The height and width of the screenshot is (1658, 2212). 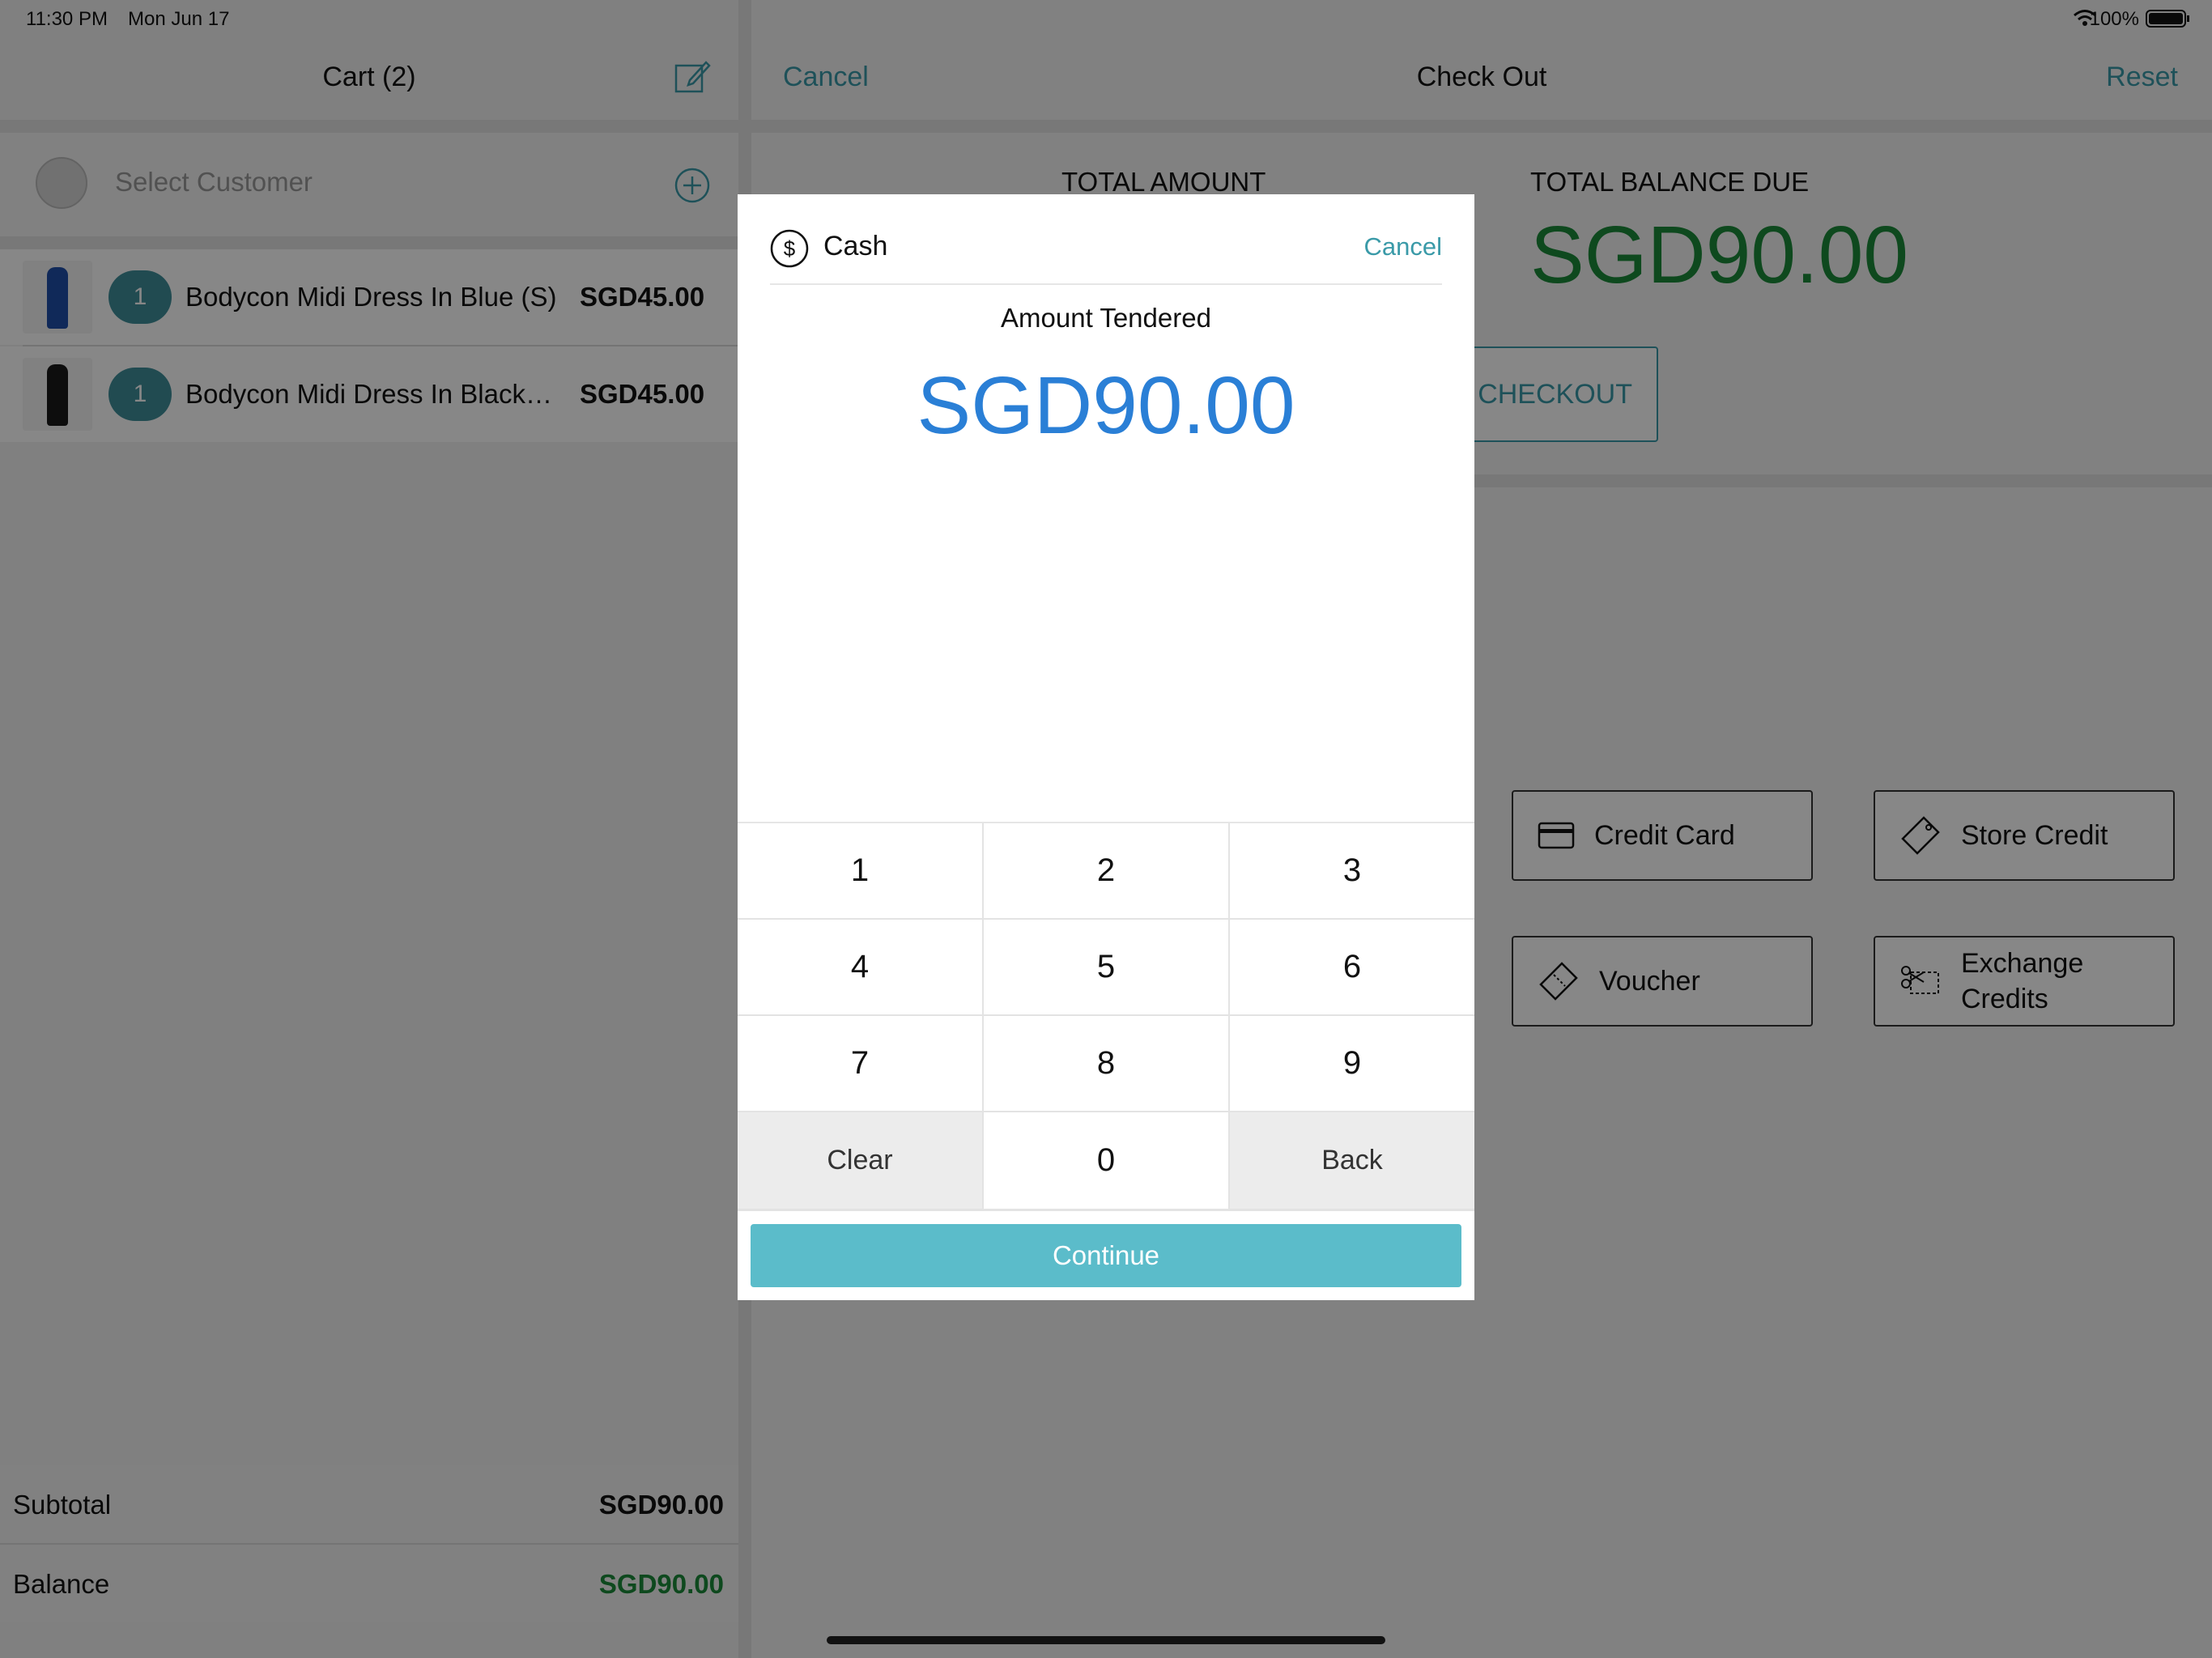 I want to click on continue-button: Continue, so click(x=1106, y=1255).